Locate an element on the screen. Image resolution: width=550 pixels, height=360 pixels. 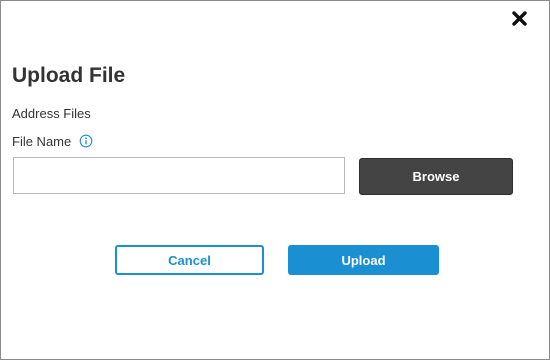
browse-button: Browse is located at coordinates (436, 176).